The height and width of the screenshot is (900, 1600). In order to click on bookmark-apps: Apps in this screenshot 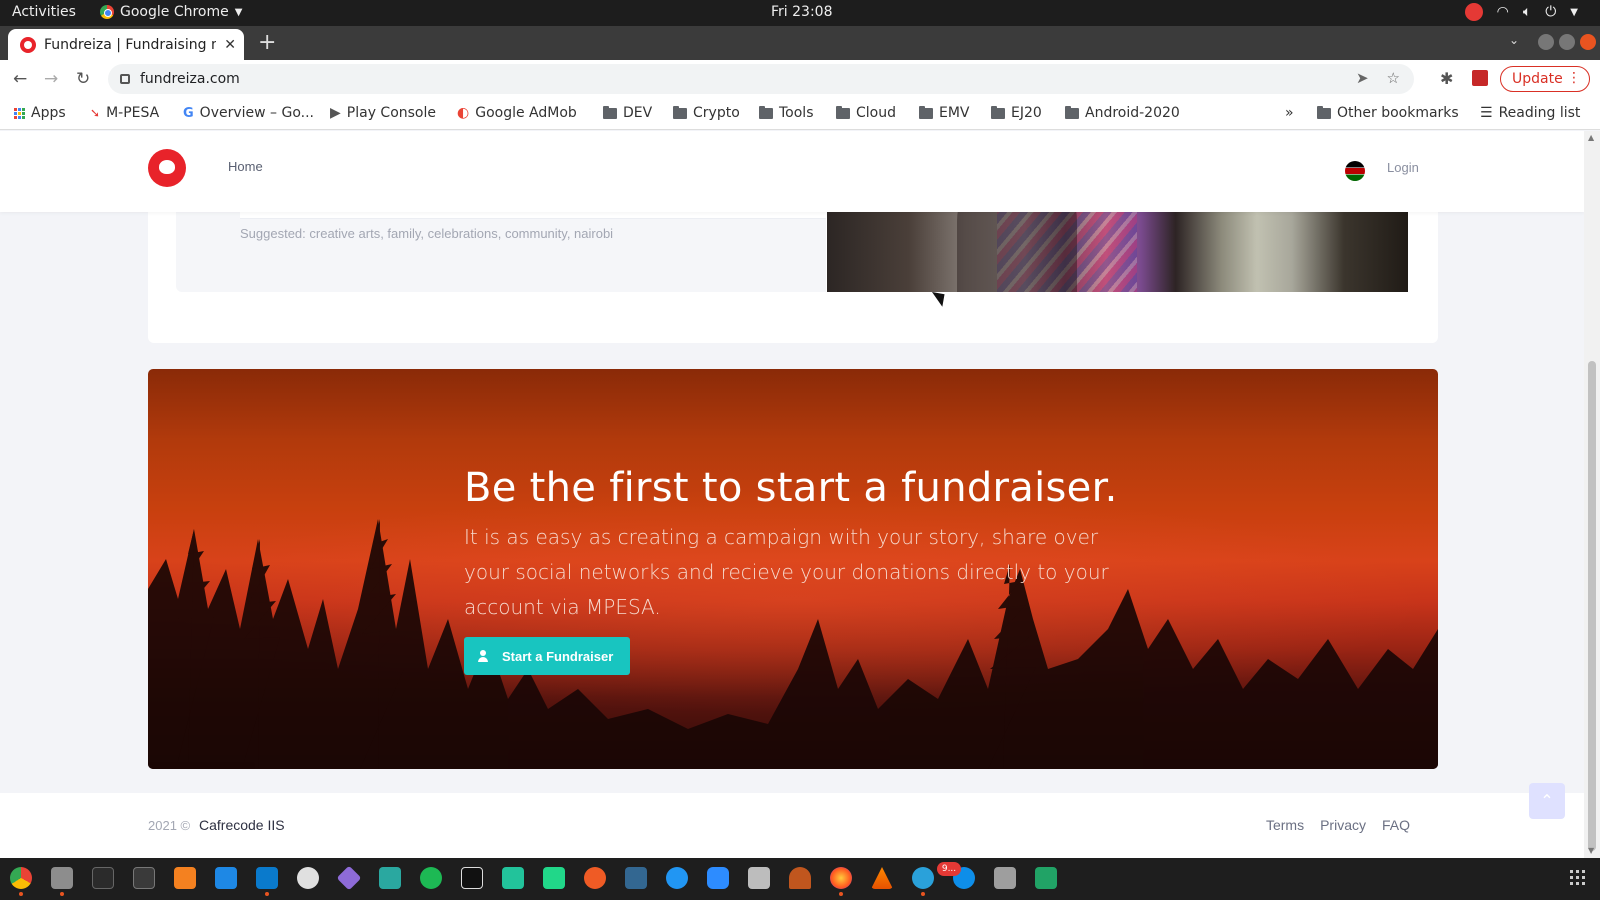, I will do `click(40, 113)`.